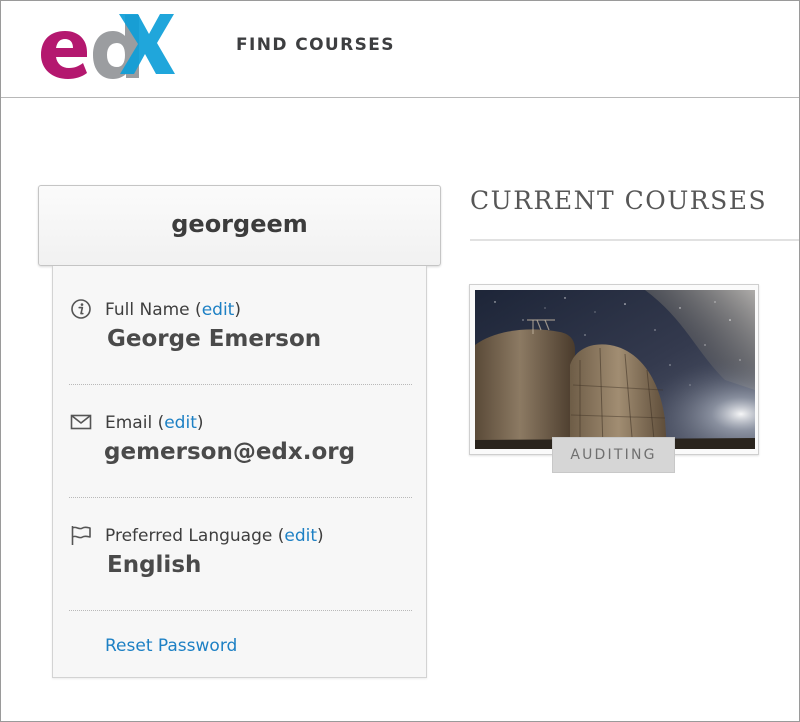 Image resolution: width=800 pixels, height=722 pixels. What do you see at coordinates (613, 455) in the screenshot?
I see `auditing-badge: AUDITING` at bounding box center [613, 455].